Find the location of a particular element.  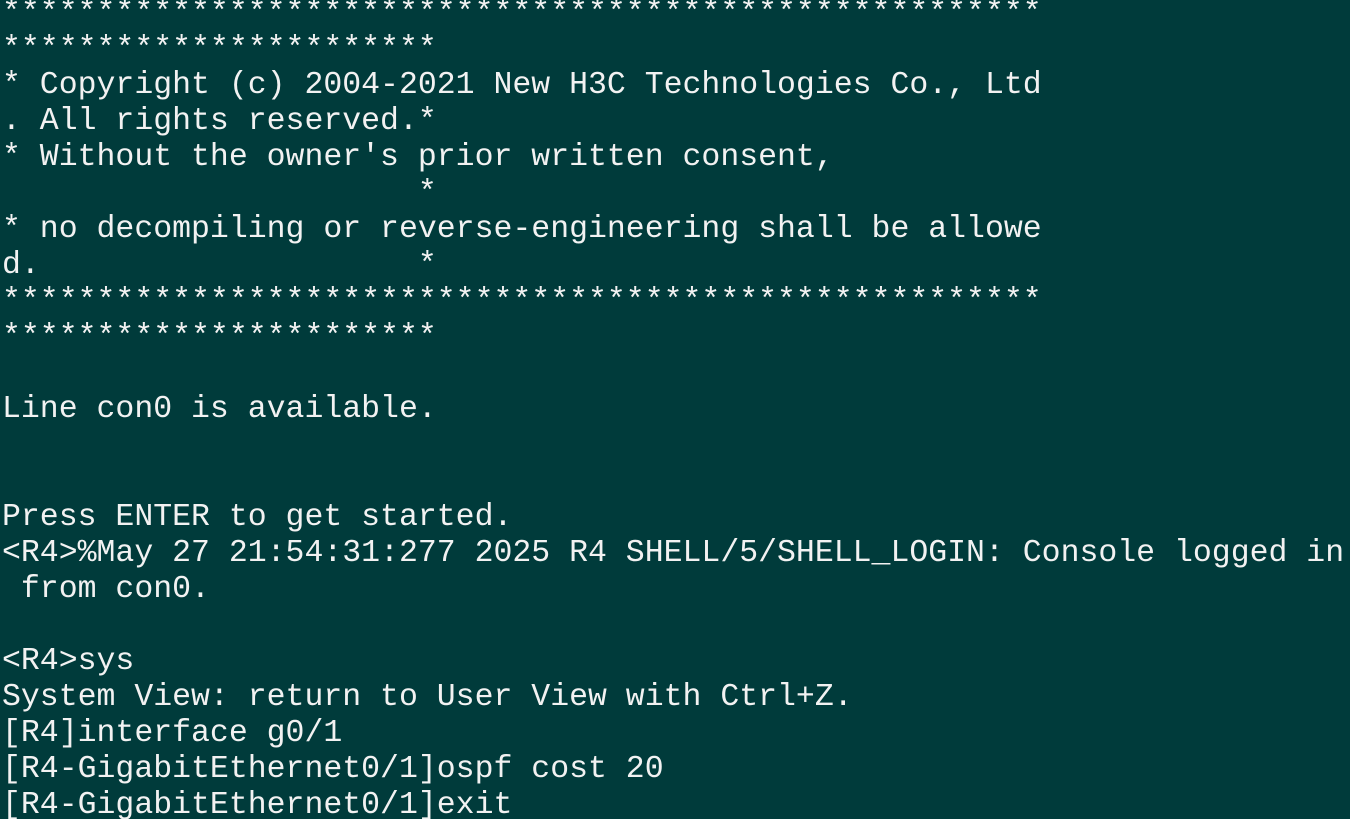

terminal-line-rights: . All rights reserved.* is located at coordinates (219, 121).